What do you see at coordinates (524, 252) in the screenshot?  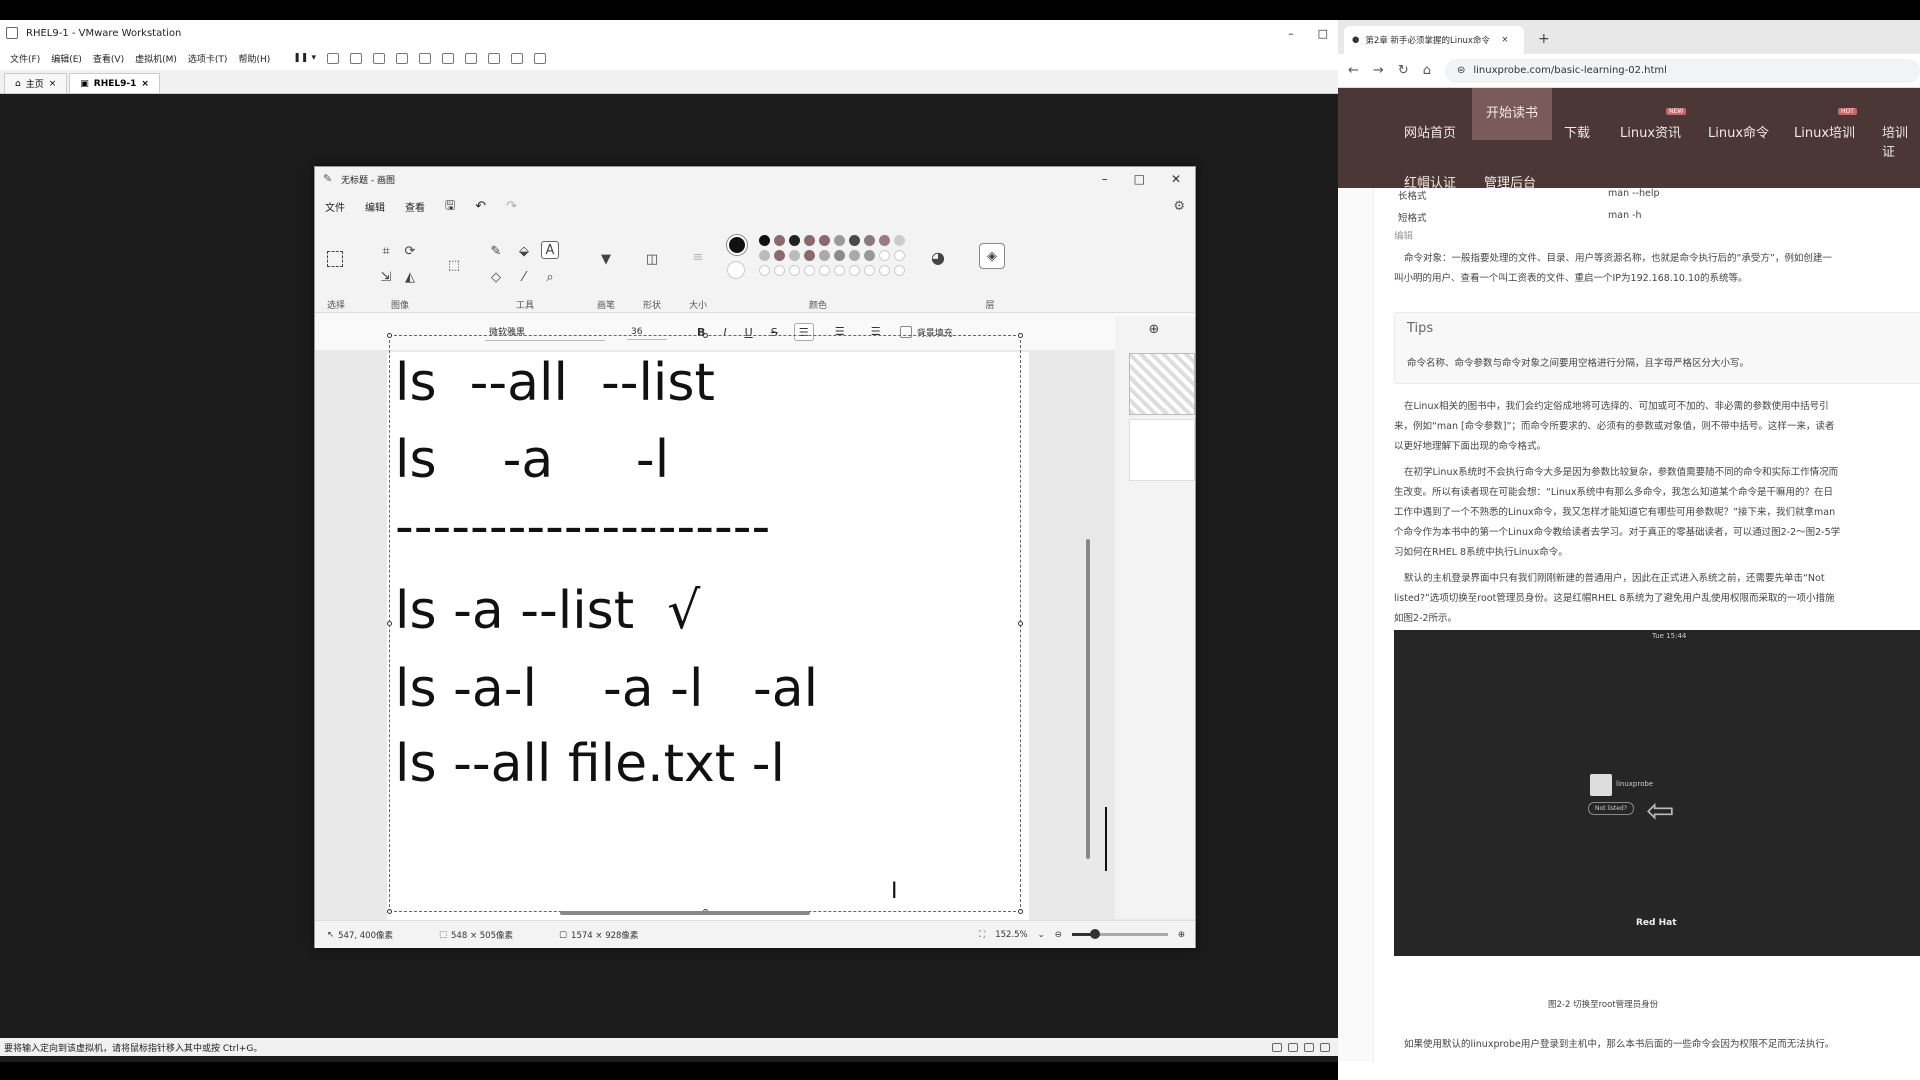 I see `fill-icon: ⬙` at bounding box center [524, 252].